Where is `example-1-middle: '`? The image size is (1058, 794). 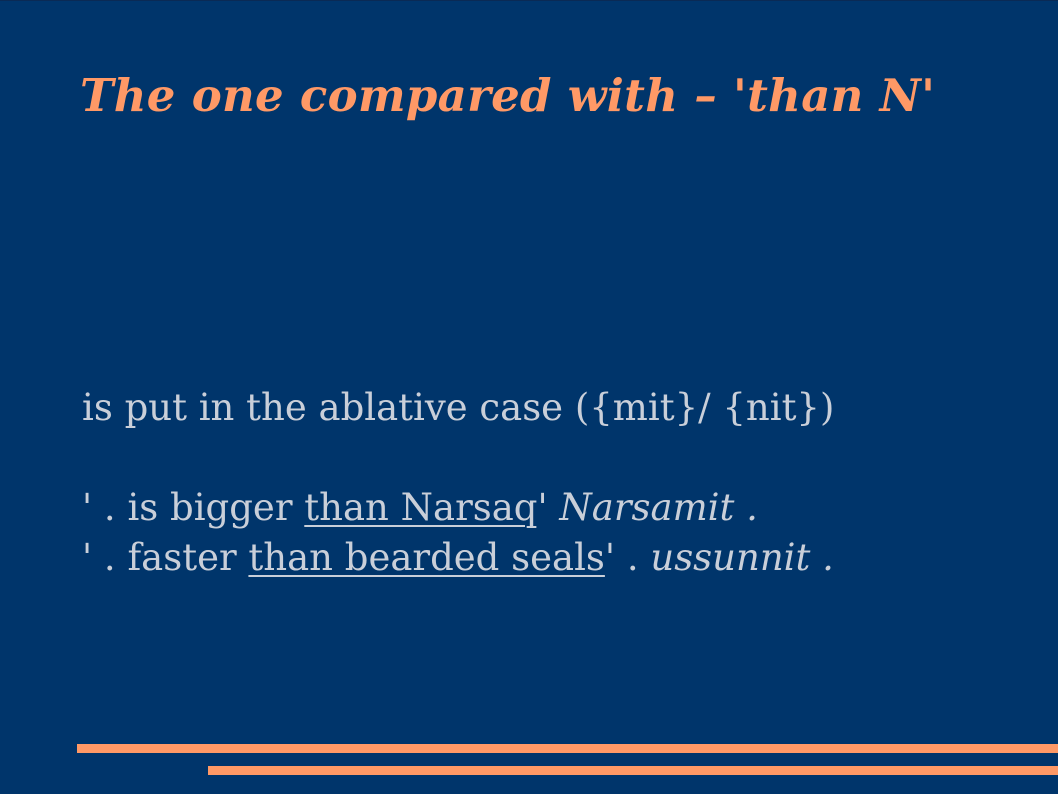
example-1-middle: ' is located at coordinates (548, 507).